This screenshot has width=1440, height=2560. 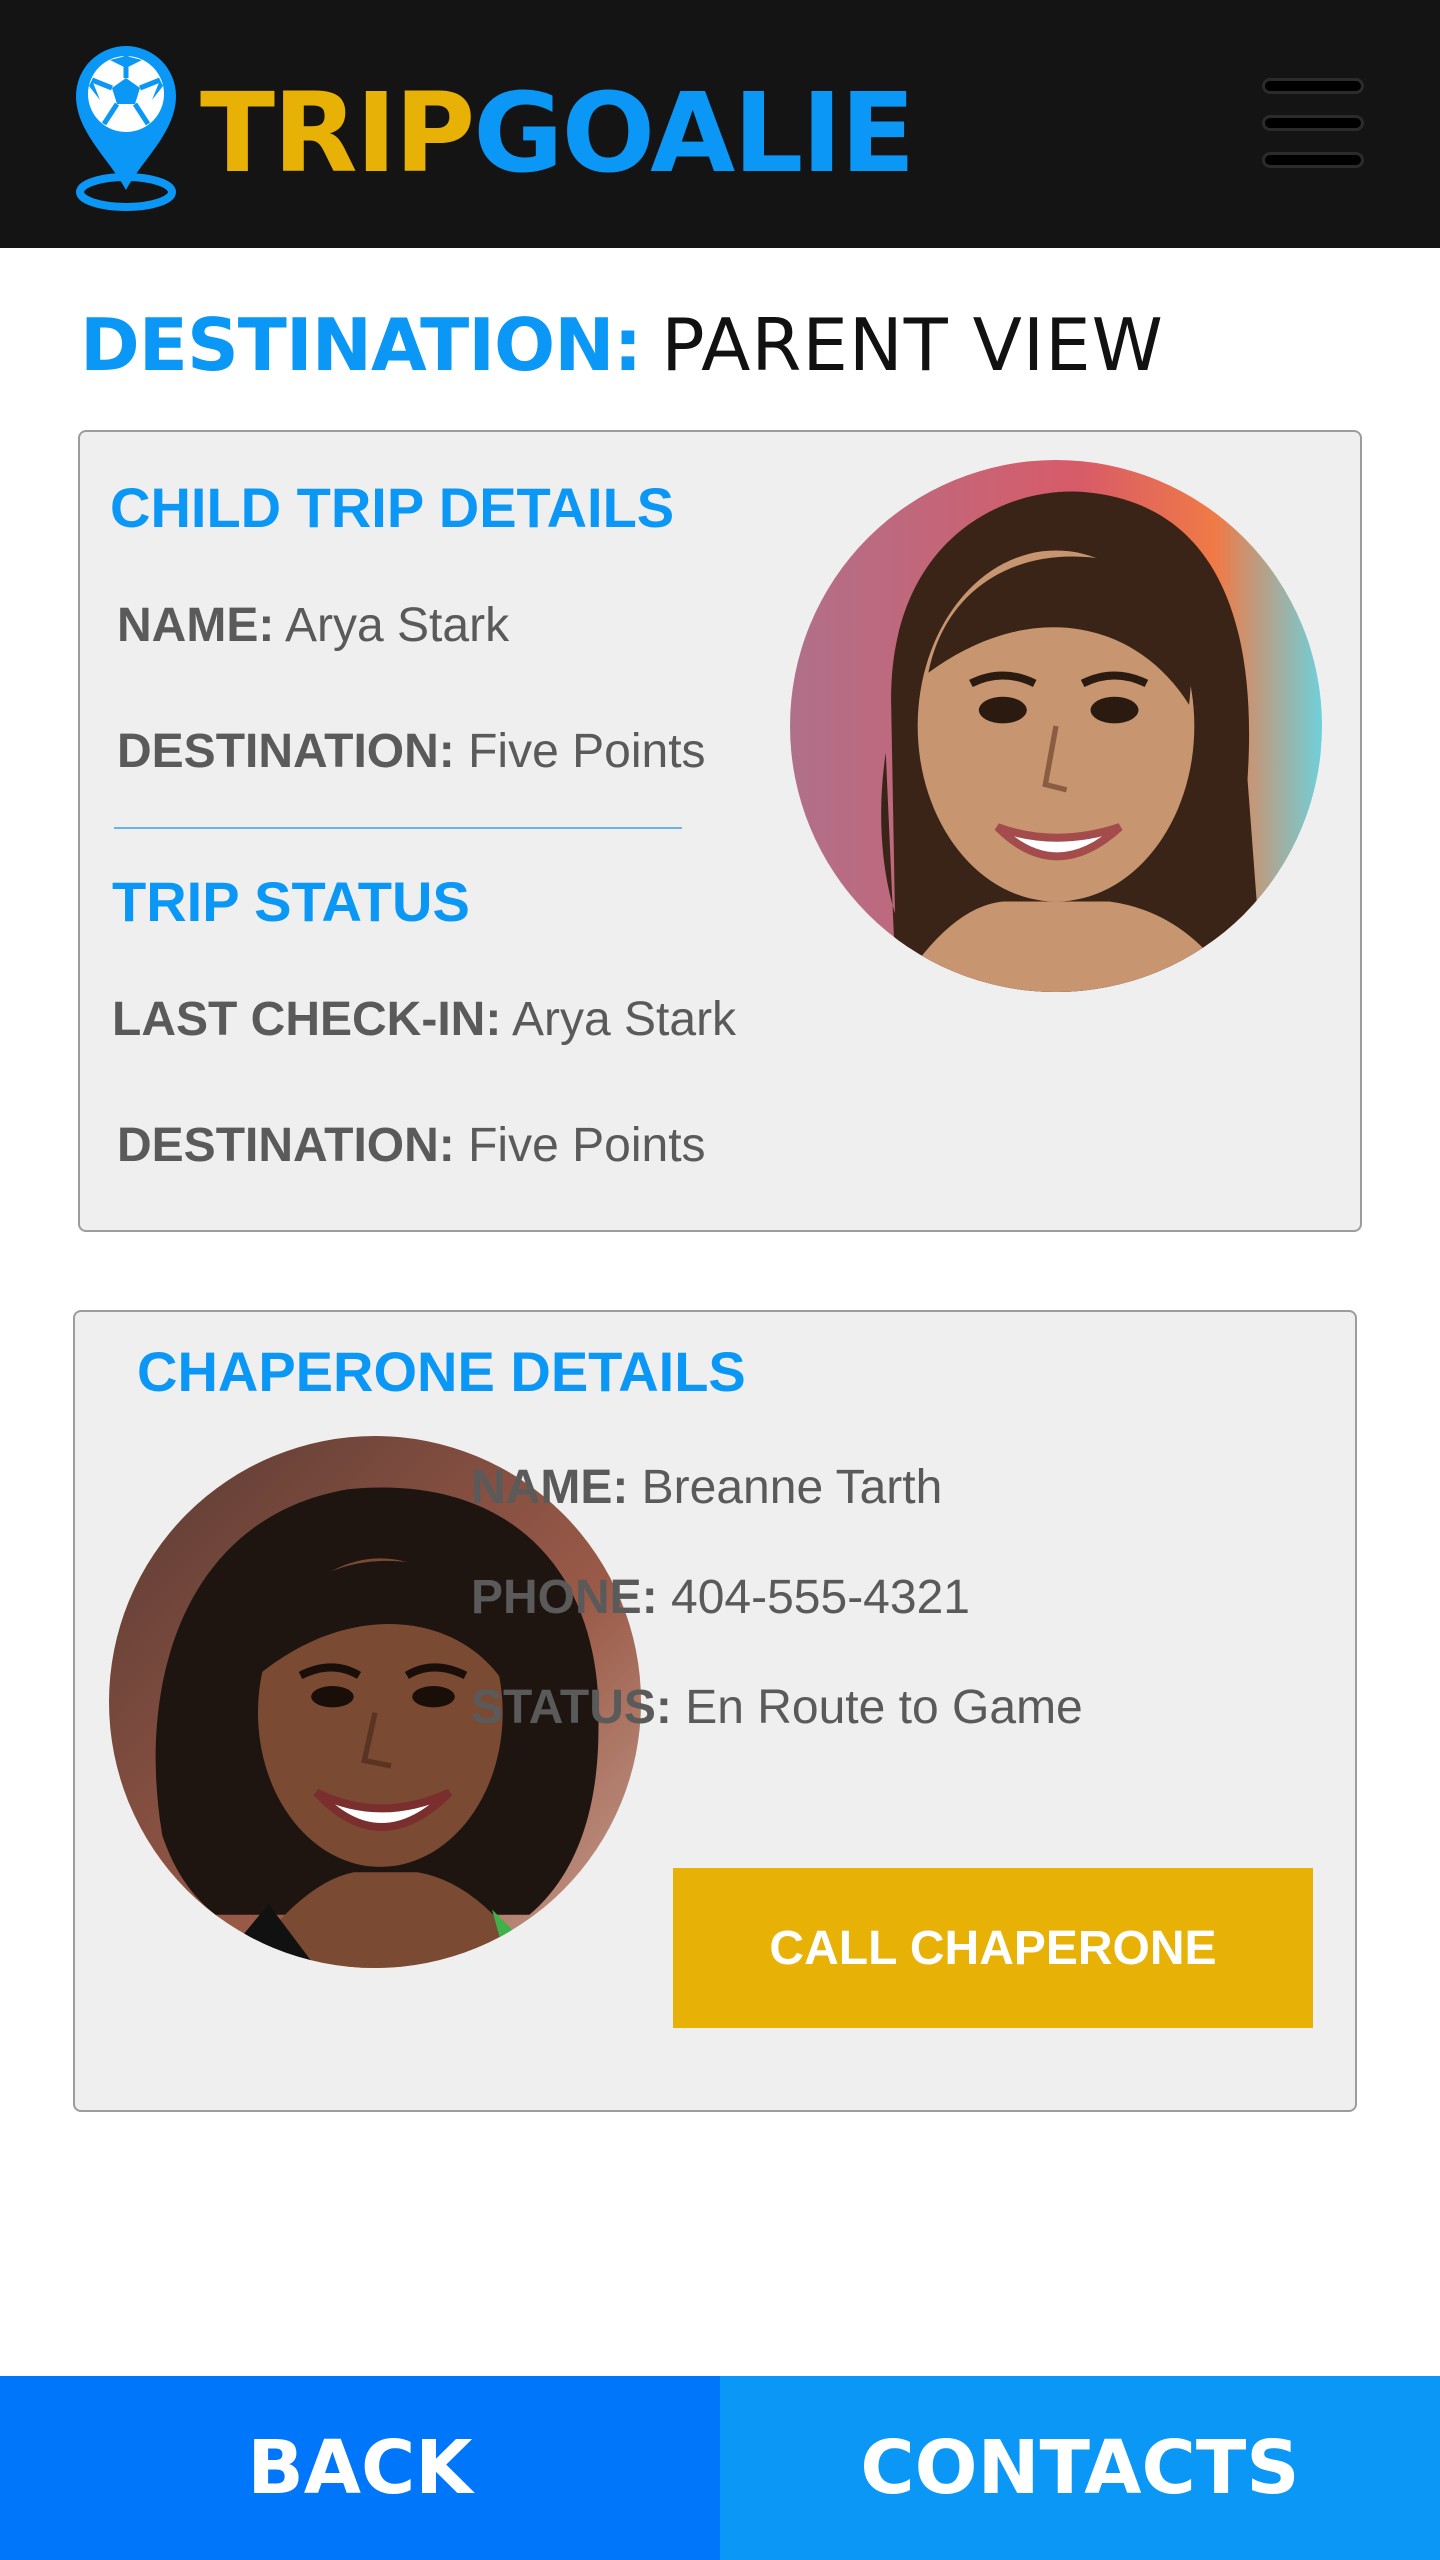 I want to click on child-name-row: NAME: Arya Stark, so click(x=313, y=626).